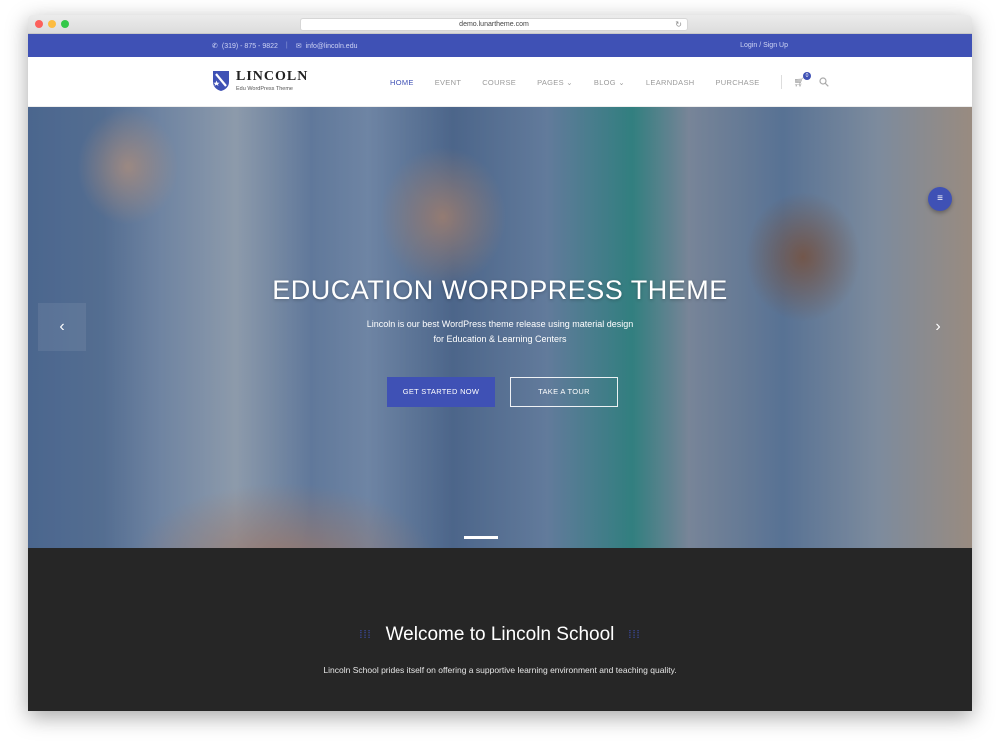 Image resolution: width=1000 pixels, height=750 pixels. Describe the element at coordinates (249, 46) in the screenshot. I see `phone-number: (319) - 875 - 9822` at that location.